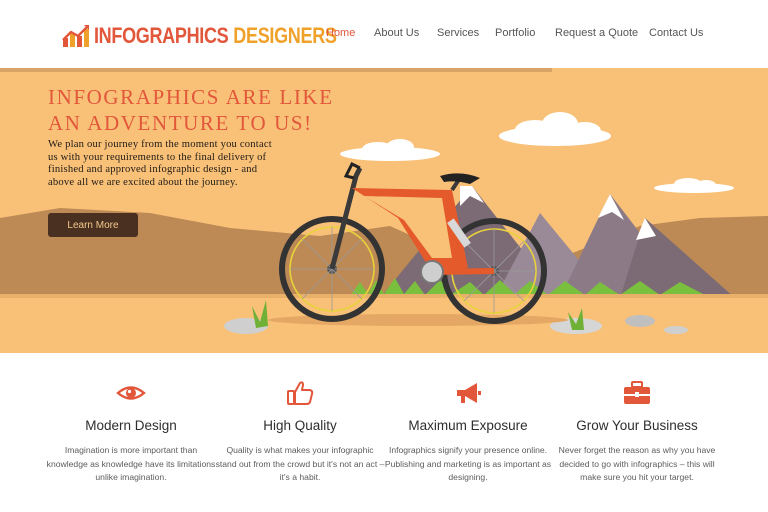 The image size is (768, 512). What do you see at coordinates (340, 33) in the screenshot?
I see `nav-item-home: Home` at bounding box center [340, 33].